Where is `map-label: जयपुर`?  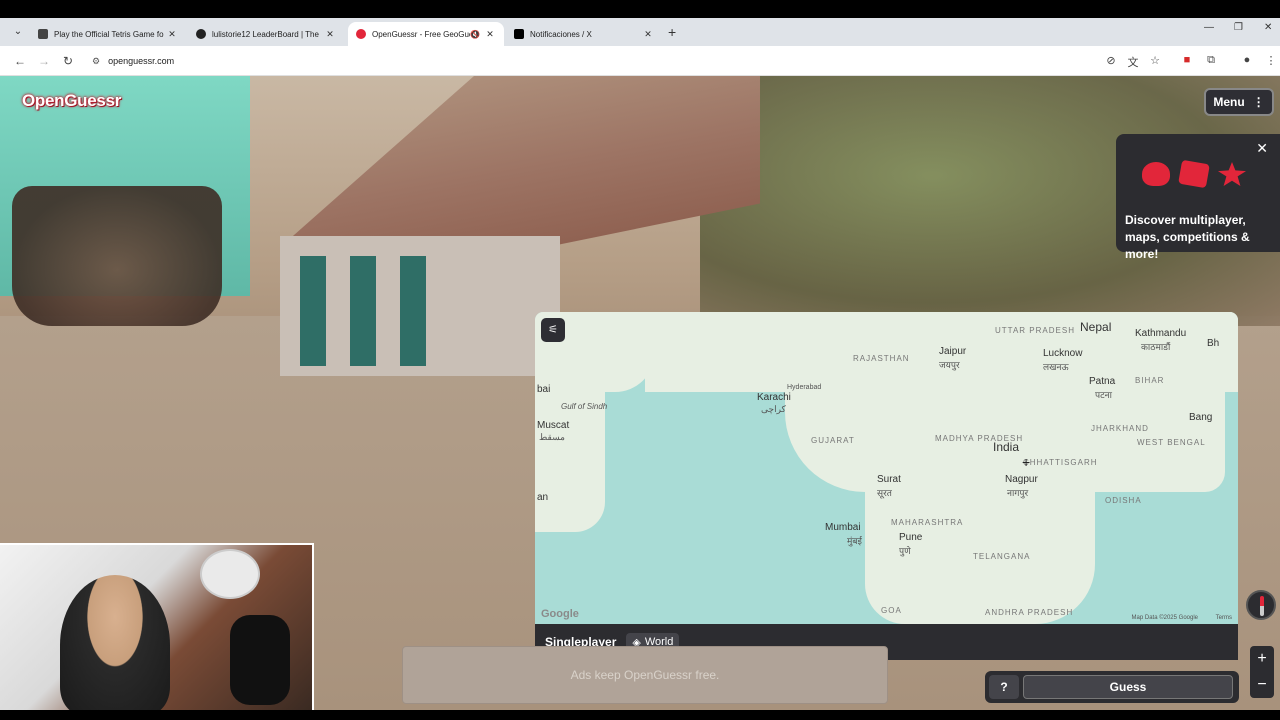
map-label: जयपुर is located at coordinates (949, 365).